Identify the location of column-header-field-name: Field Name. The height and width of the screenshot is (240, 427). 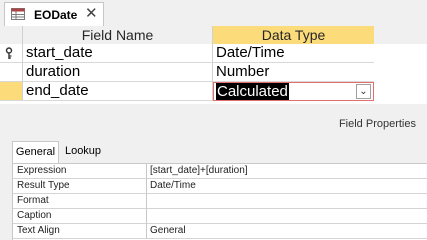
(118, 35).